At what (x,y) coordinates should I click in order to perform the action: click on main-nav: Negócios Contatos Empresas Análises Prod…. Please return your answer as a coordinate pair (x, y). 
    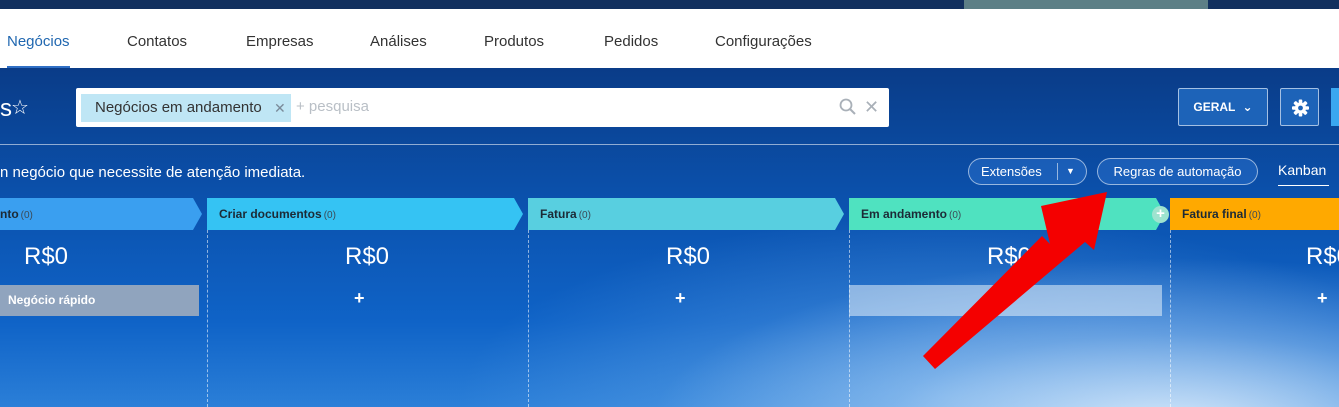
    Looking at the image, I should click on (669, 38).